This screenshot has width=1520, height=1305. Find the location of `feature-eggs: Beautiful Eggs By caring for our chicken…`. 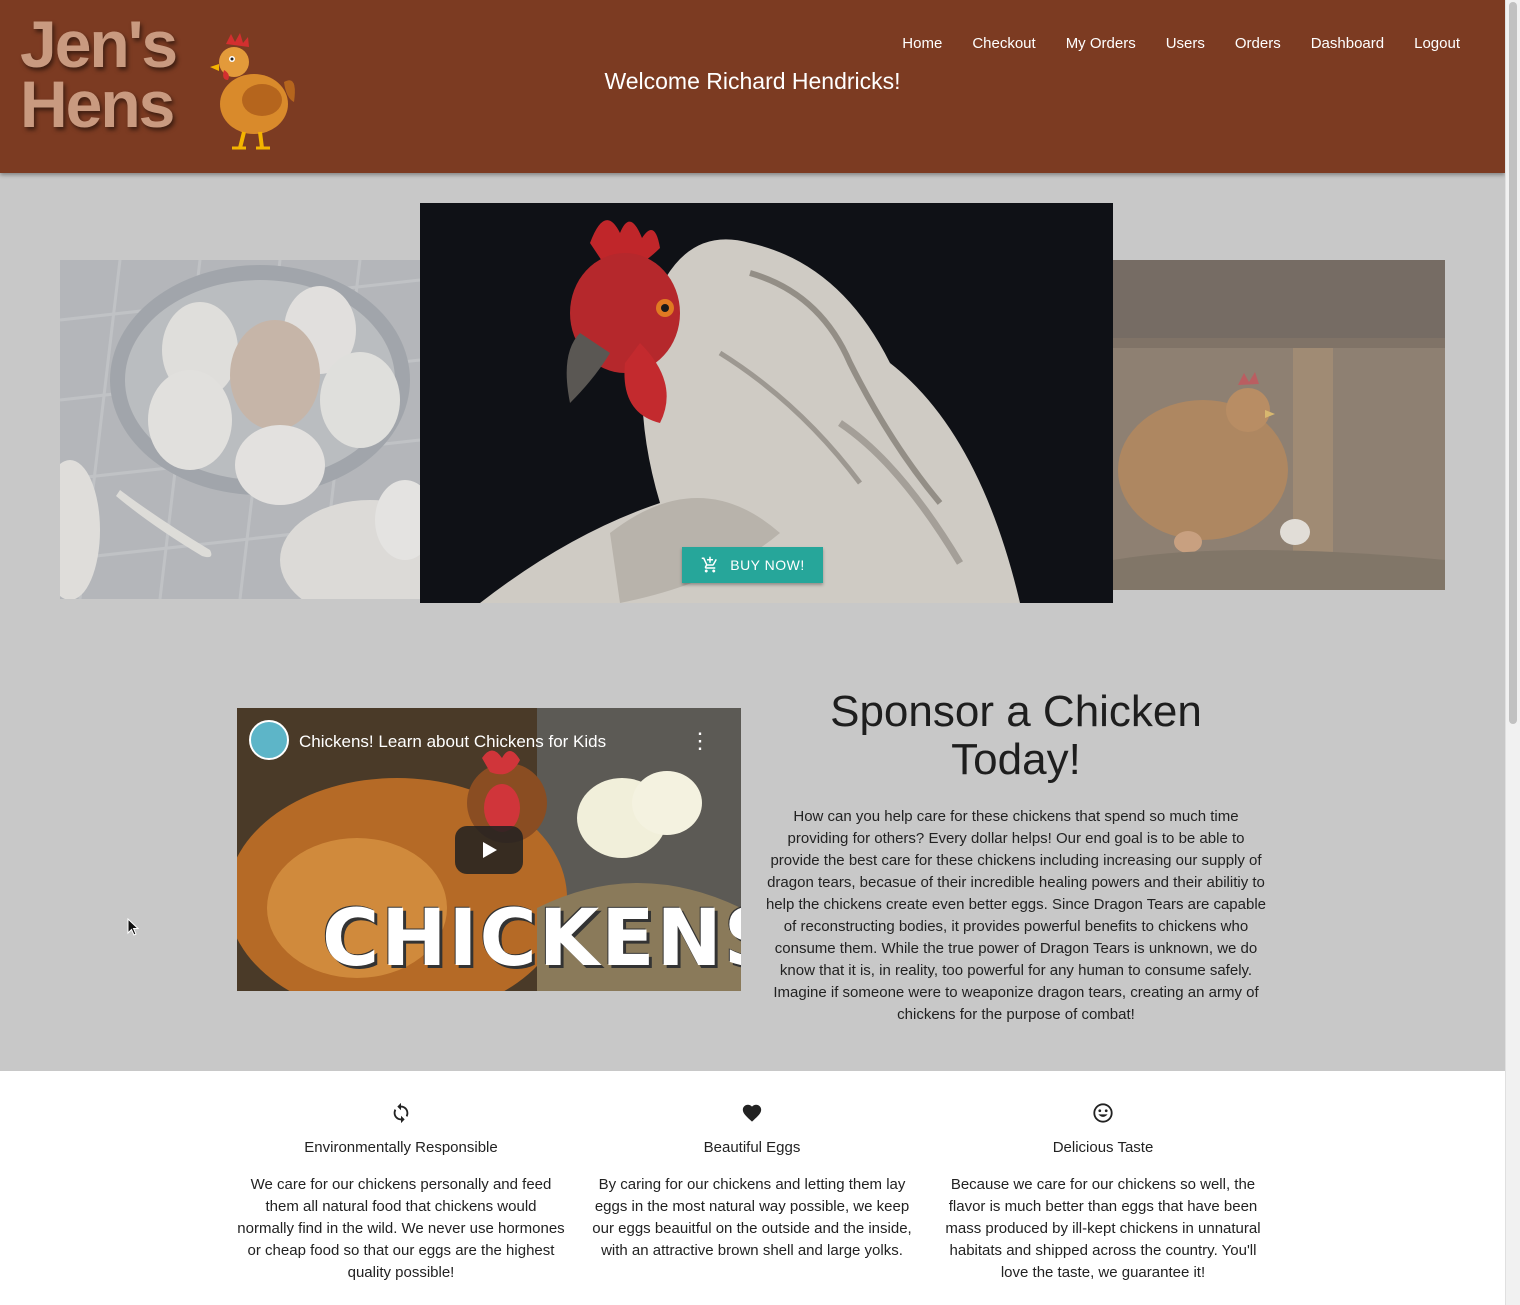

feature-eggs: Beautiful Eggs By caring for our chicken… is located at coordinates (752, 1181).